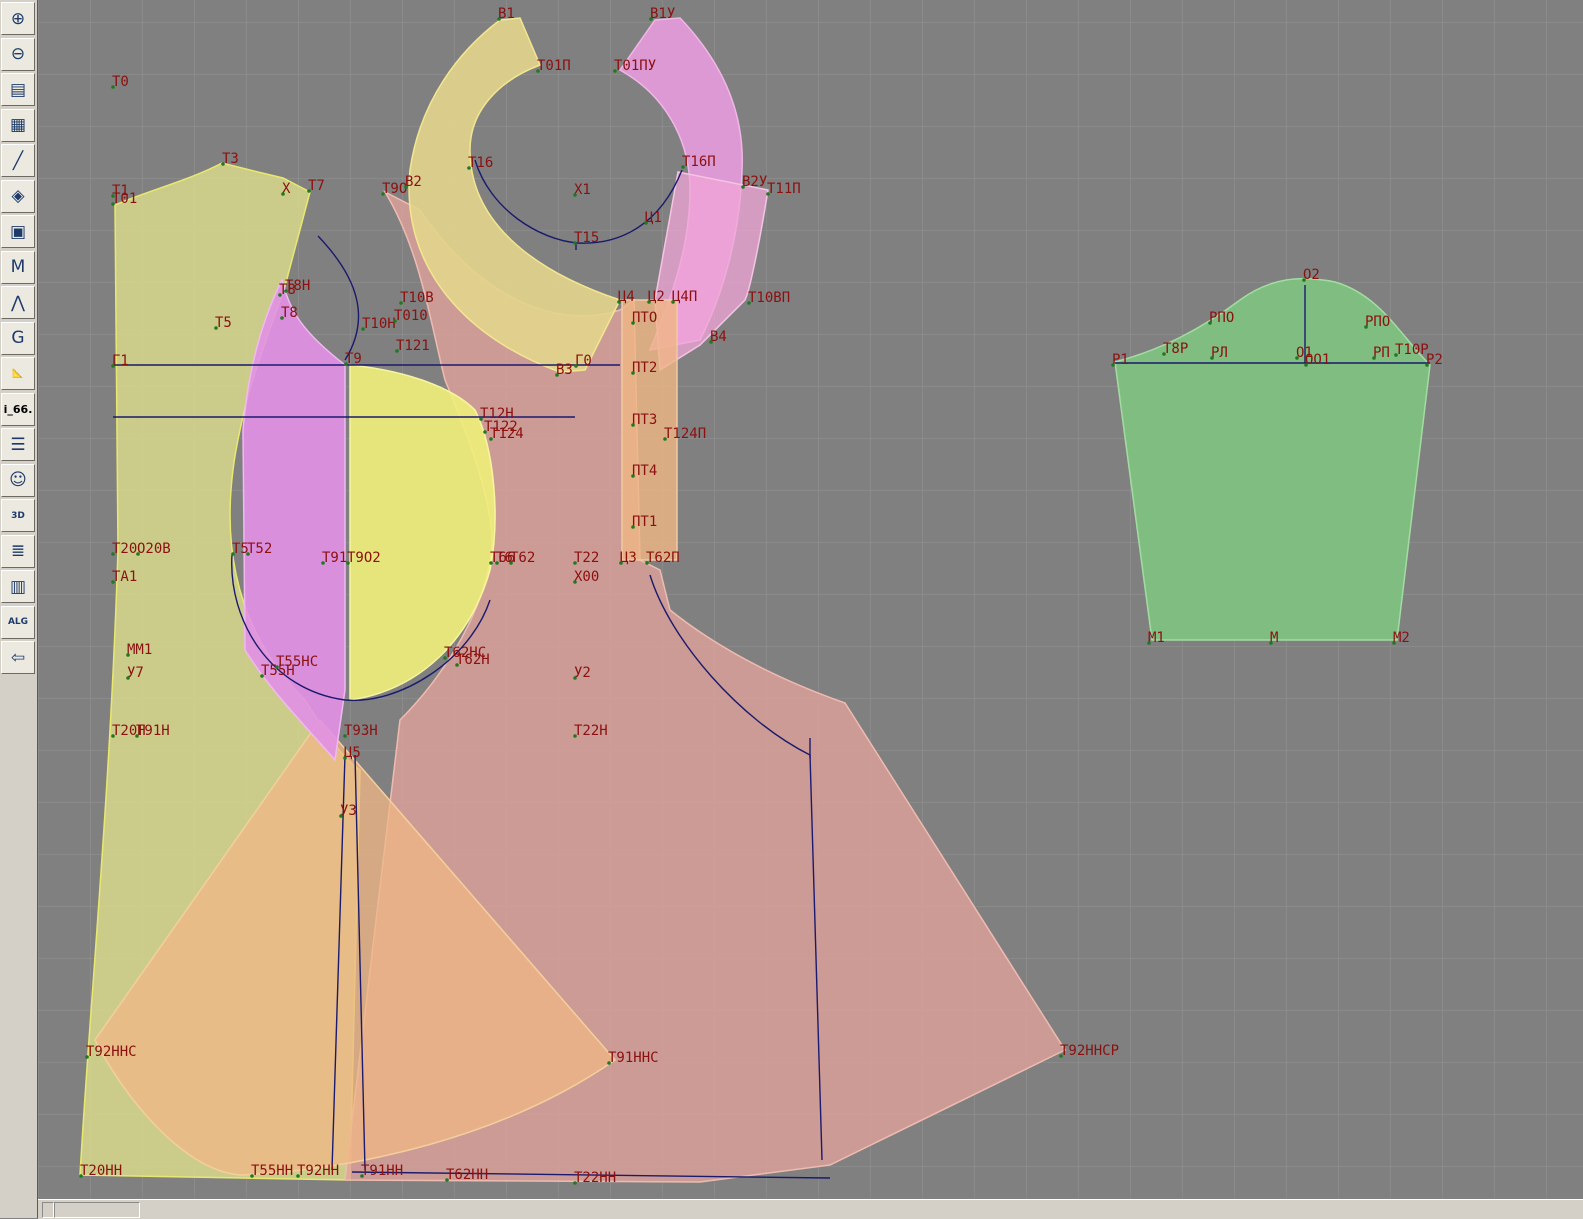 This screenshot has height=1219, width=1583. What do you see at coordinates (417, 298) in the screenshot?
I see `point-label: Т10В` at bounding box center [417, 298].